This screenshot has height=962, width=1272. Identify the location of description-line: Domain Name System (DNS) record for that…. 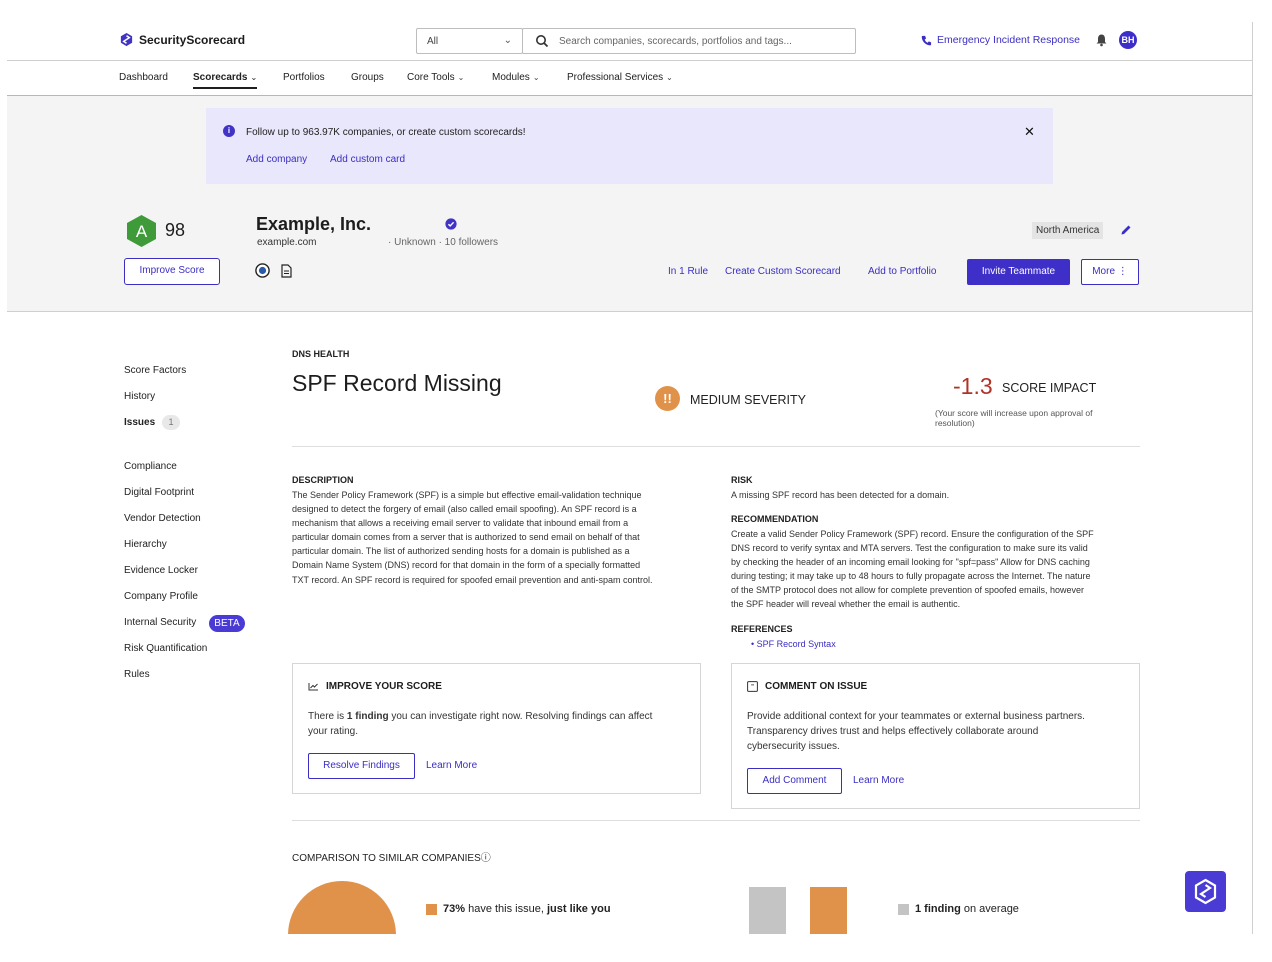
(466, 565).